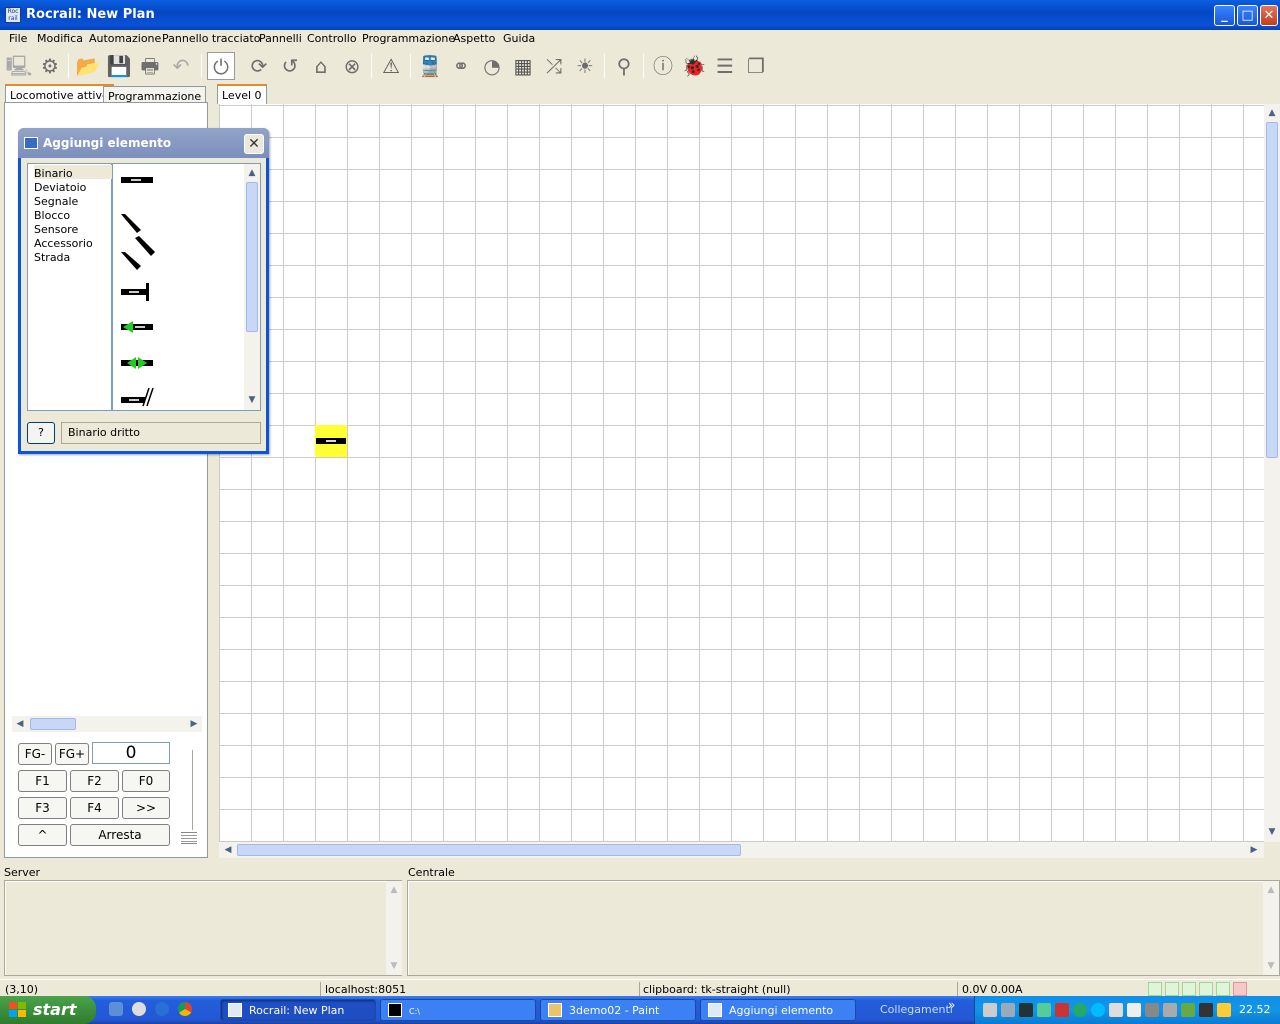 This screenshot has width=1280, height=1024. Describe the element at coordinates (391, 66) in the screenshot. I see `warning-icon: ⚠` at that location.